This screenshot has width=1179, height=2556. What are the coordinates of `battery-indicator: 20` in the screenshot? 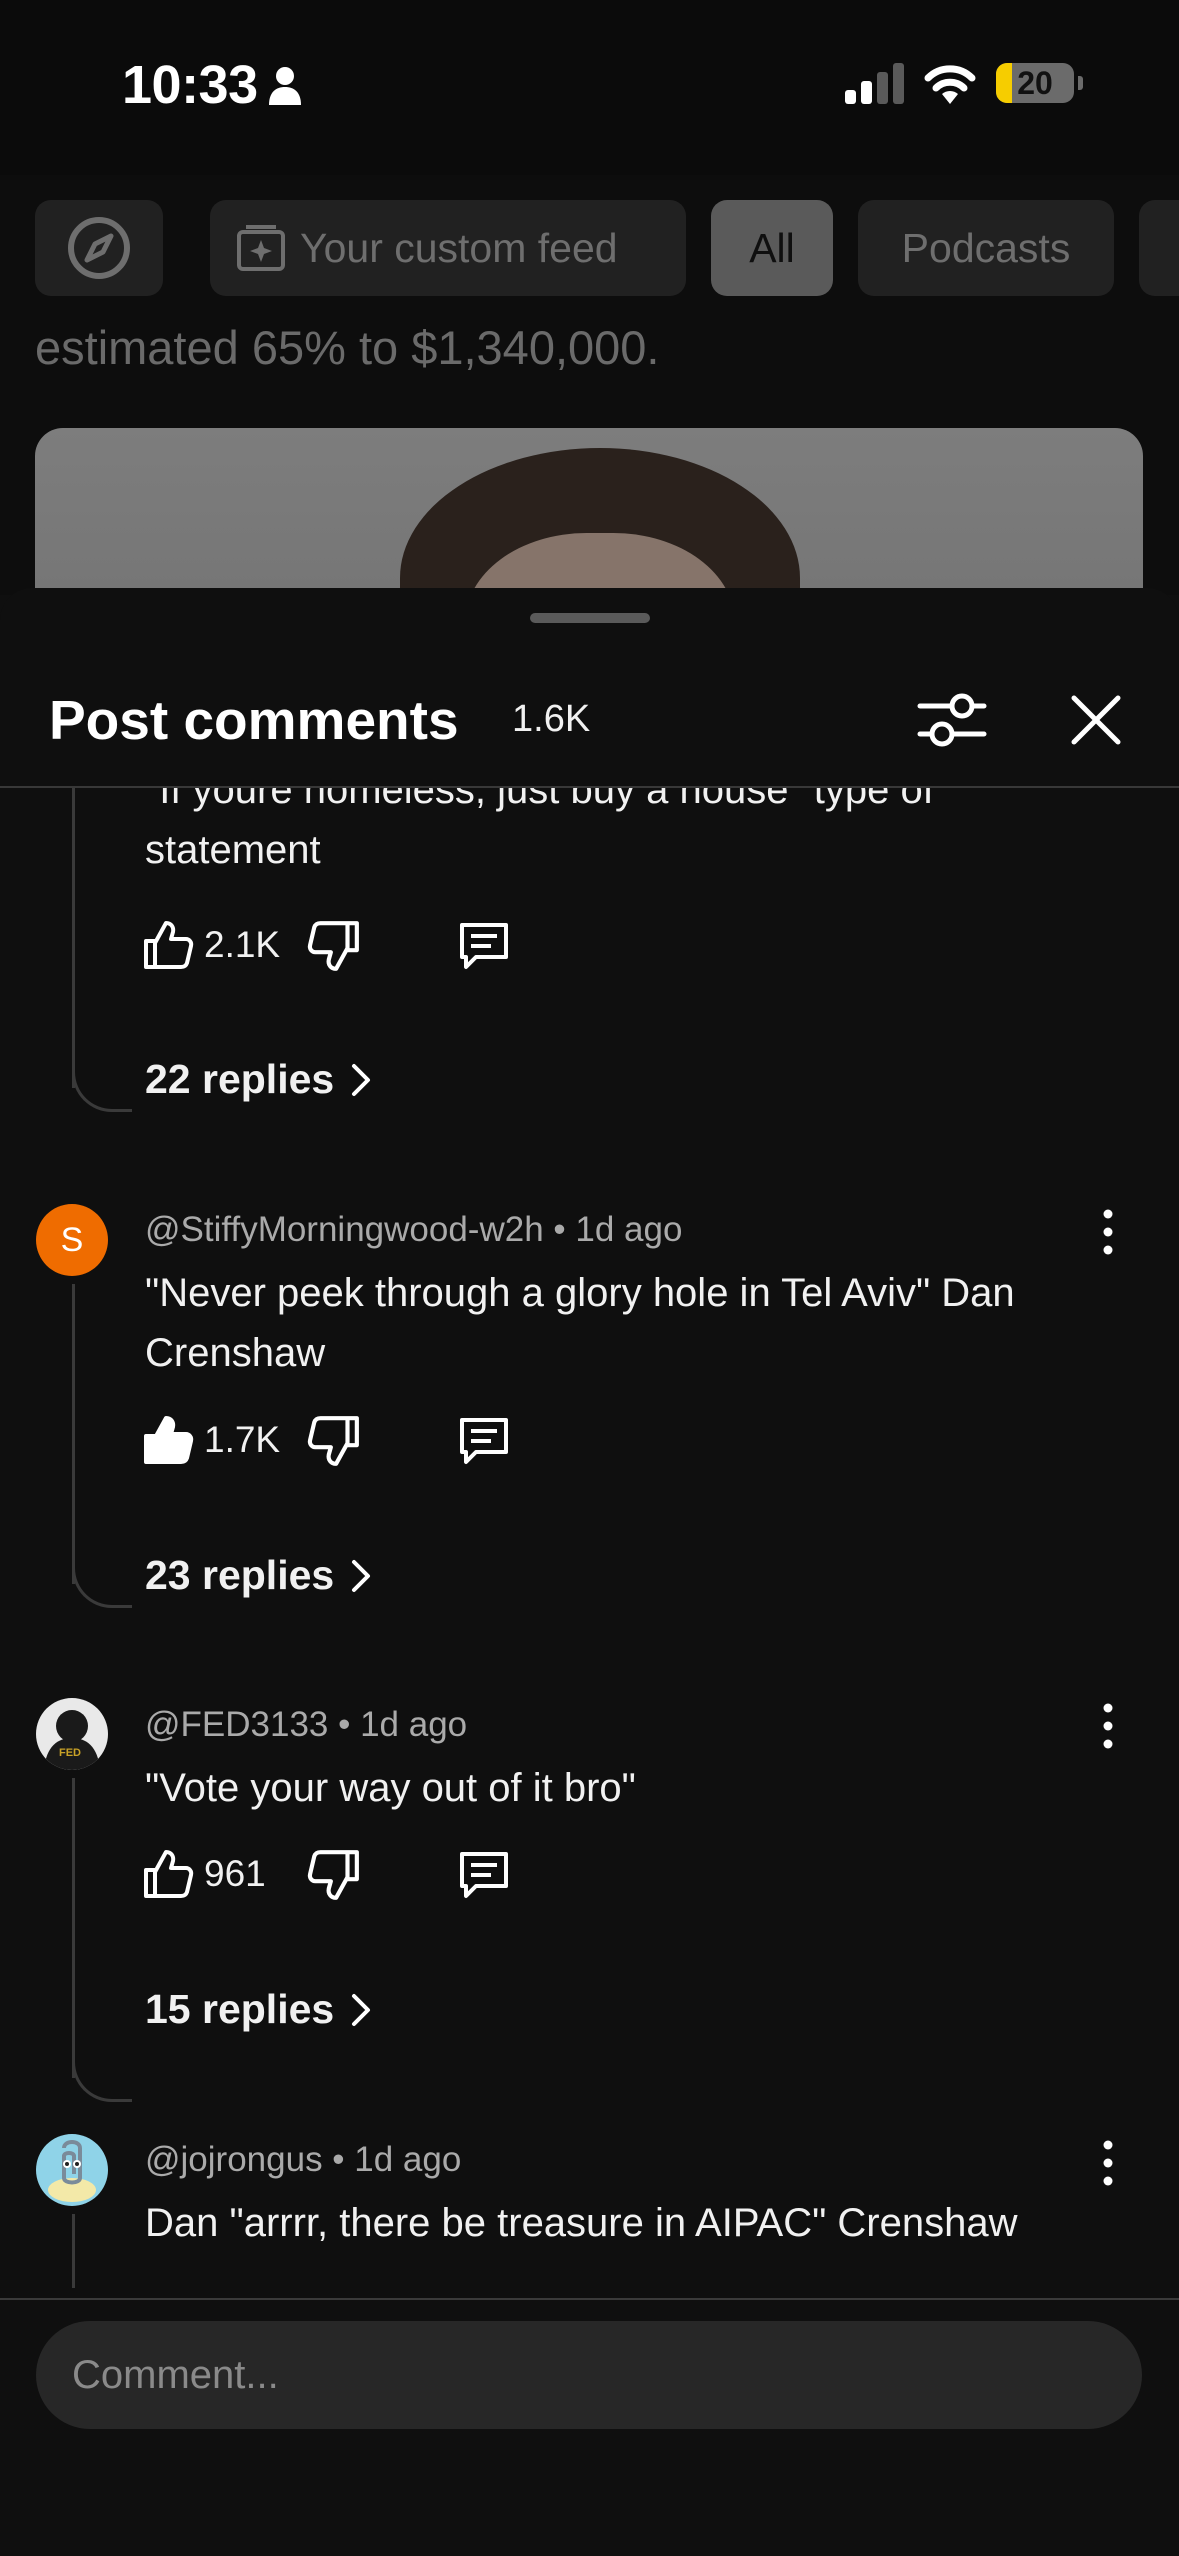 It's located at (1035, 83).